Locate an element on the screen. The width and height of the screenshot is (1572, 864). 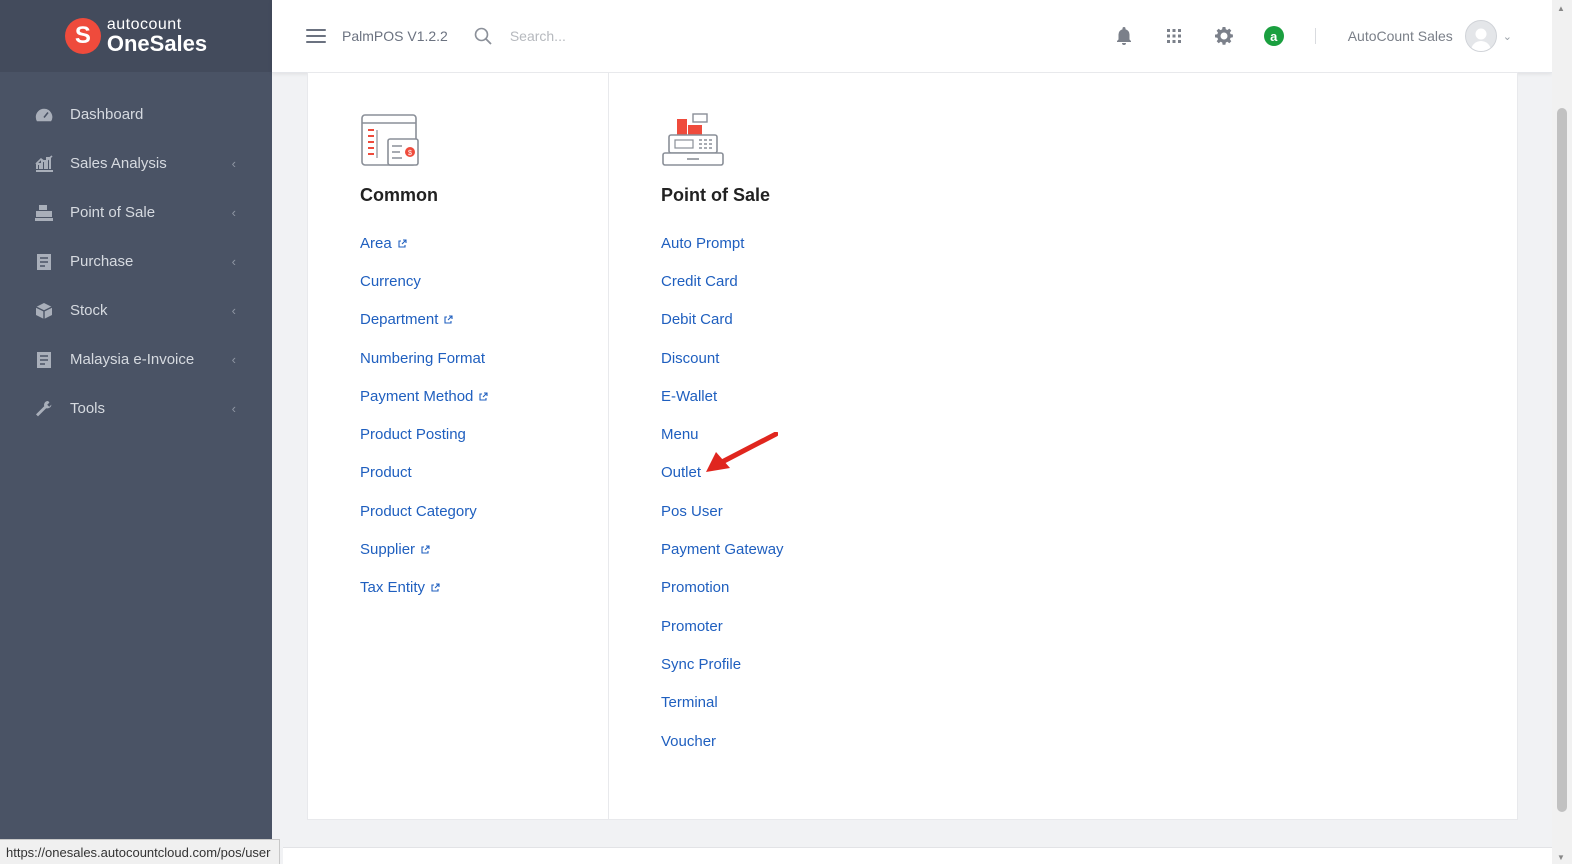
link-auto-prompt: Auto Prompt is located at coordinates (702, 243).